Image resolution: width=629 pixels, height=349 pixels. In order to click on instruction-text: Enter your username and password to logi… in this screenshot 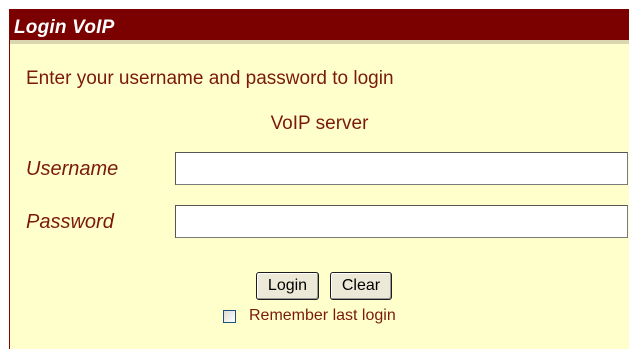, I will do `click(210, 78)`.